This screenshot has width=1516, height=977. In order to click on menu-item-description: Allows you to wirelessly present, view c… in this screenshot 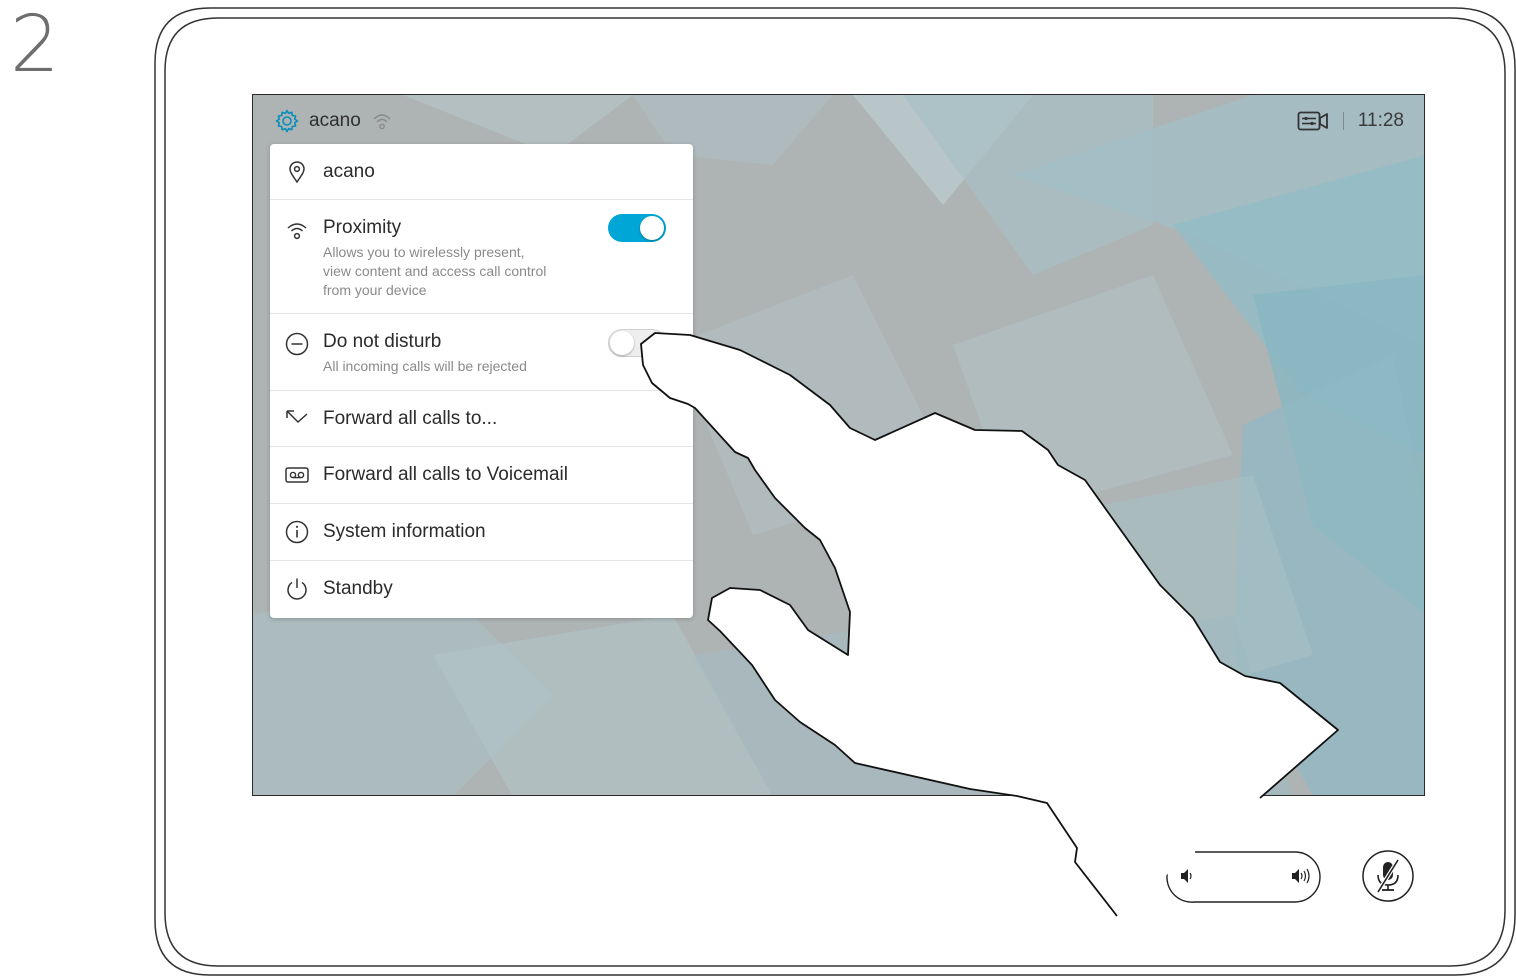, I will do `click(435, 271)`.